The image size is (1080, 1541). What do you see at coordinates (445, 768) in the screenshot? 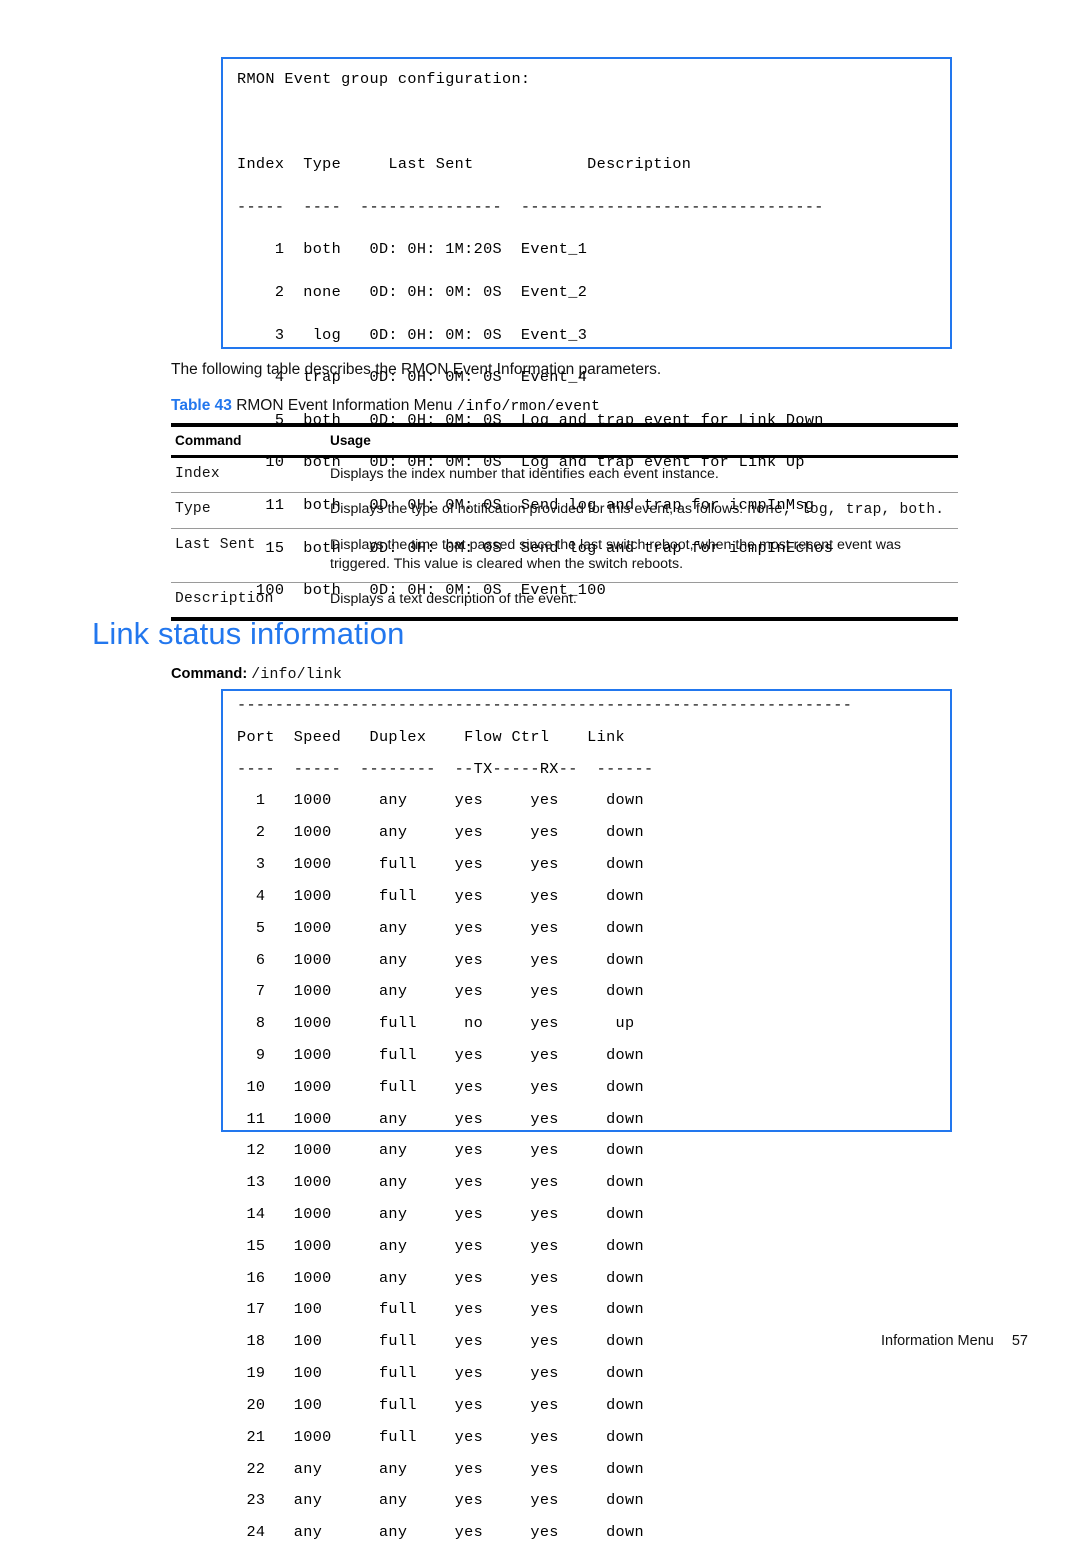
I see `console-line: ---- ----- -------- --TX-----RX-- ------` at bounding box center [445, 768].